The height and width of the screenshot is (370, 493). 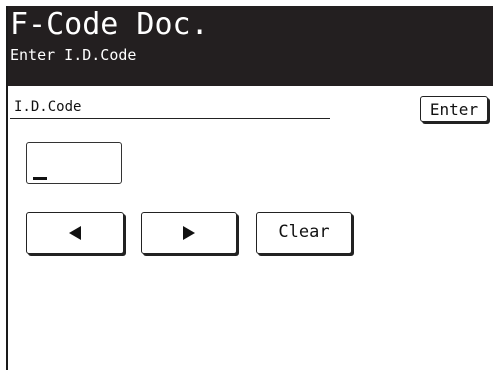 I want to click on page-subtitle: Enter I.D.Code, so click(x=73, y=55).